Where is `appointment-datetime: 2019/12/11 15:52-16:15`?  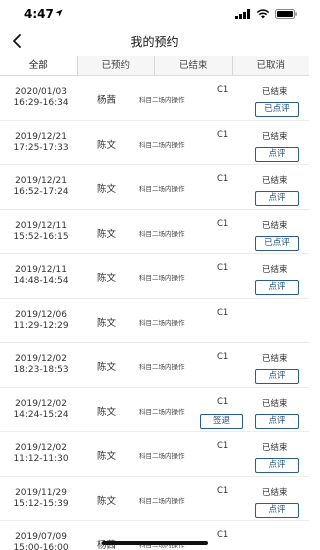 appointment-datetime: 2019/12/11 15:52-16:15 is located at coordinates (41, 232).